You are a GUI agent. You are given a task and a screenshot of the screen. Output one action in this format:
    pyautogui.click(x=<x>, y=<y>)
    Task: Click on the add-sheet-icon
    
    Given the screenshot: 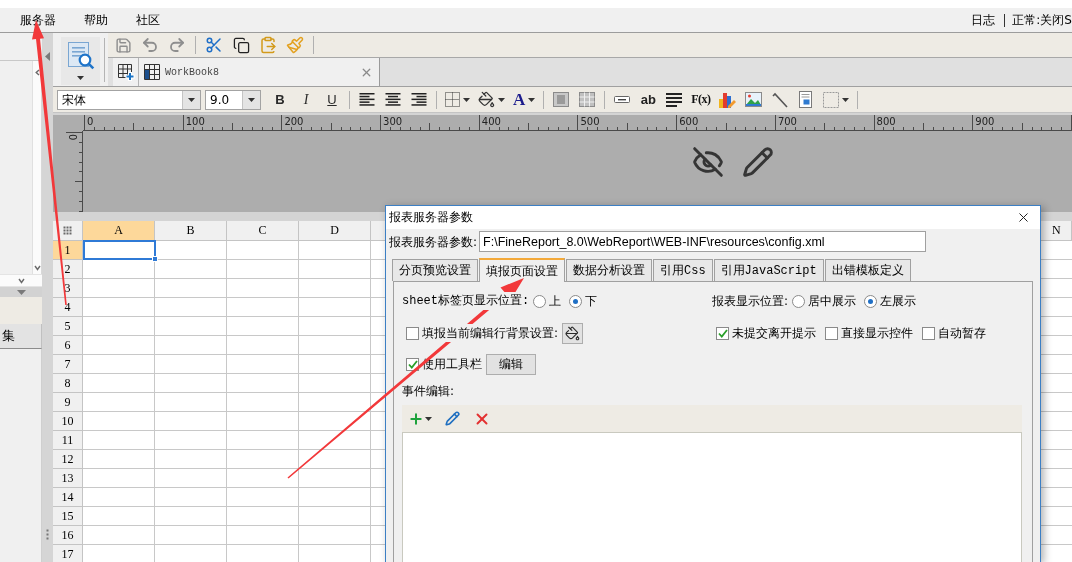 What is the action you would take?
    pyautogui.click(x=125, y=72)
    